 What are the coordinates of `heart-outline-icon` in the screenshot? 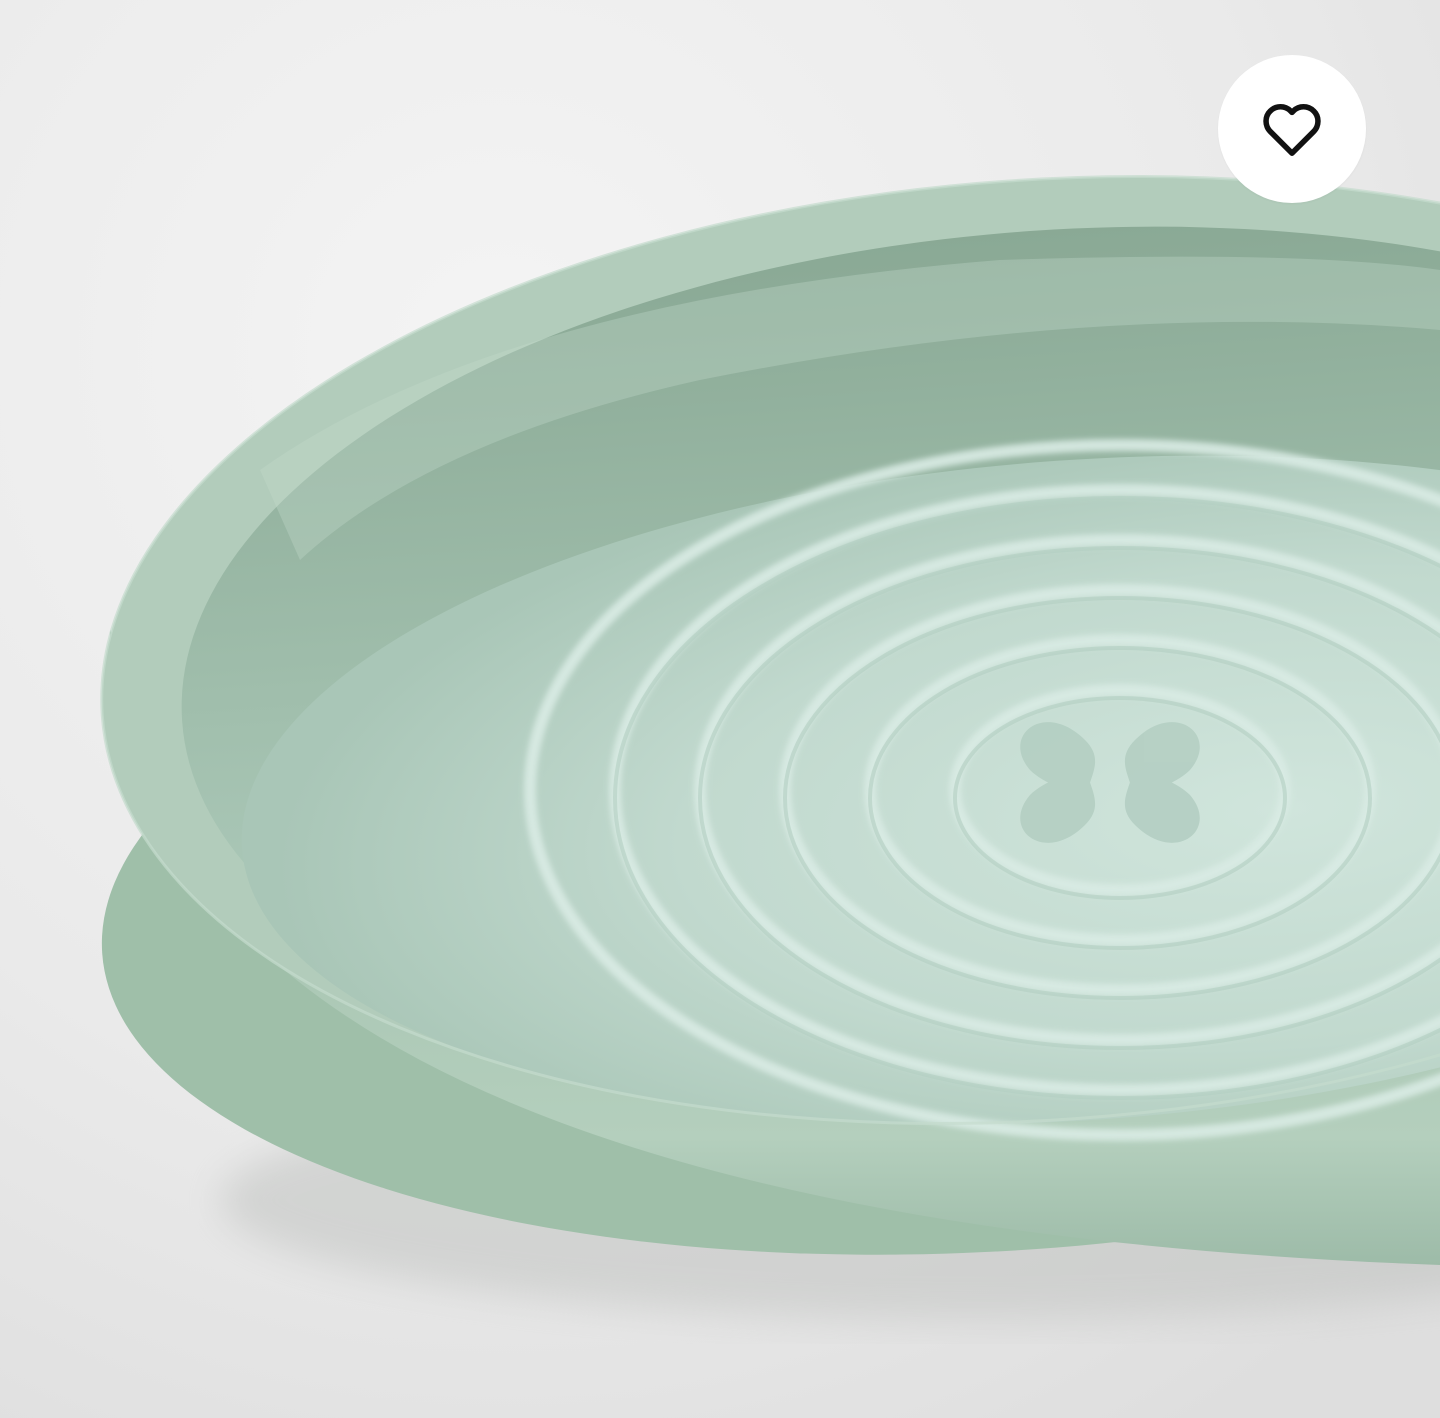 It's located at (1292, 130).